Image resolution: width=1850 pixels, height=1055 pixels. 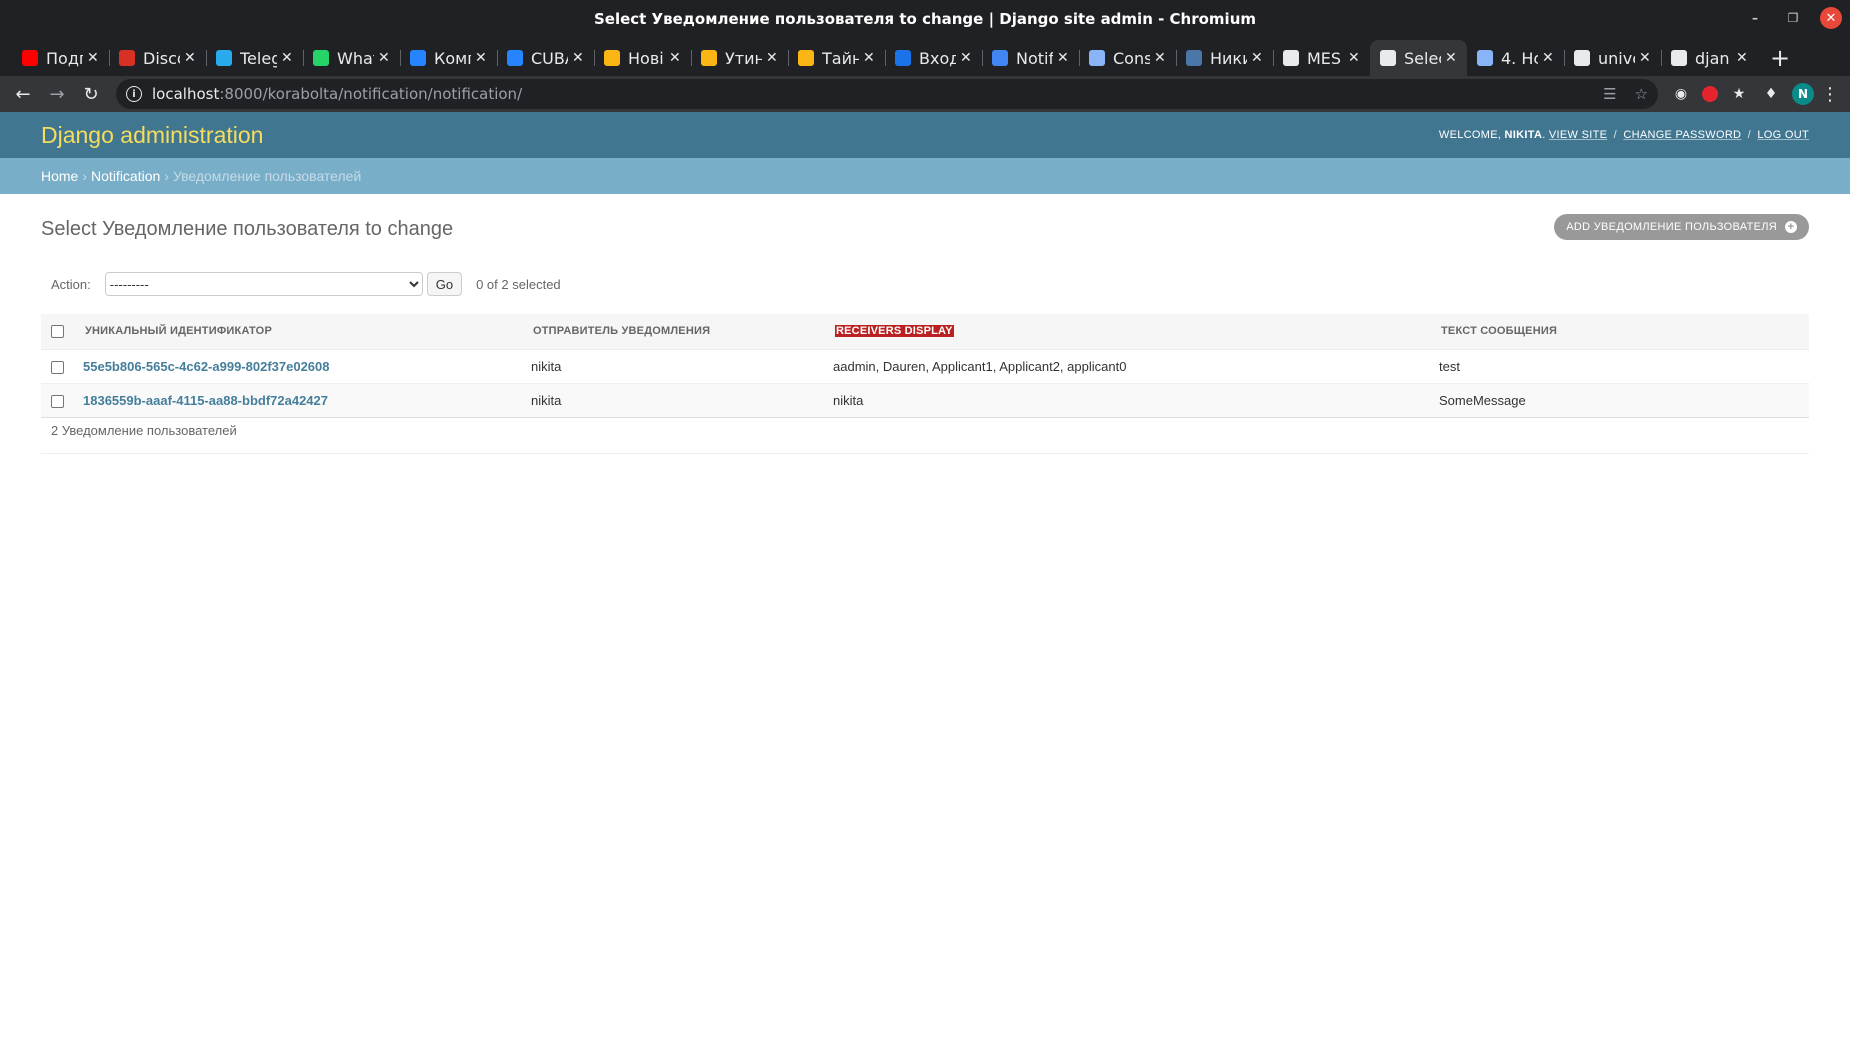 I want to click on select-all-checkbox, so click(x=57, y=331).